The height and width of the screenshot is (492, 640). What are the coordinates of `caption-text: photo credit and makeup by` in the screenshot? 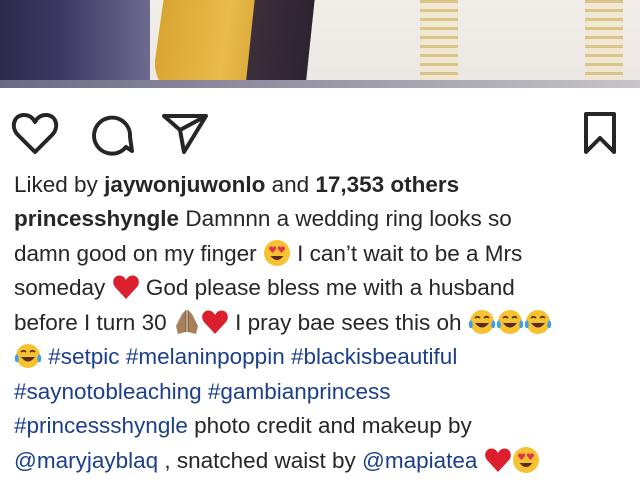 It's located at (329, 425).